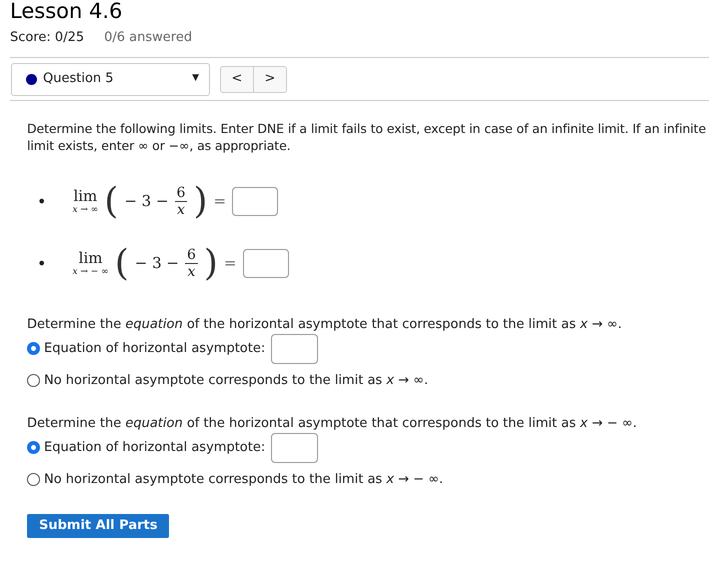  What do you see at coordinates (244, 479) in the screenshot?
I see `option-label: No horizontal asymptote corresponds to the limit as x → − ∞.` at bounding box center [244, 479].